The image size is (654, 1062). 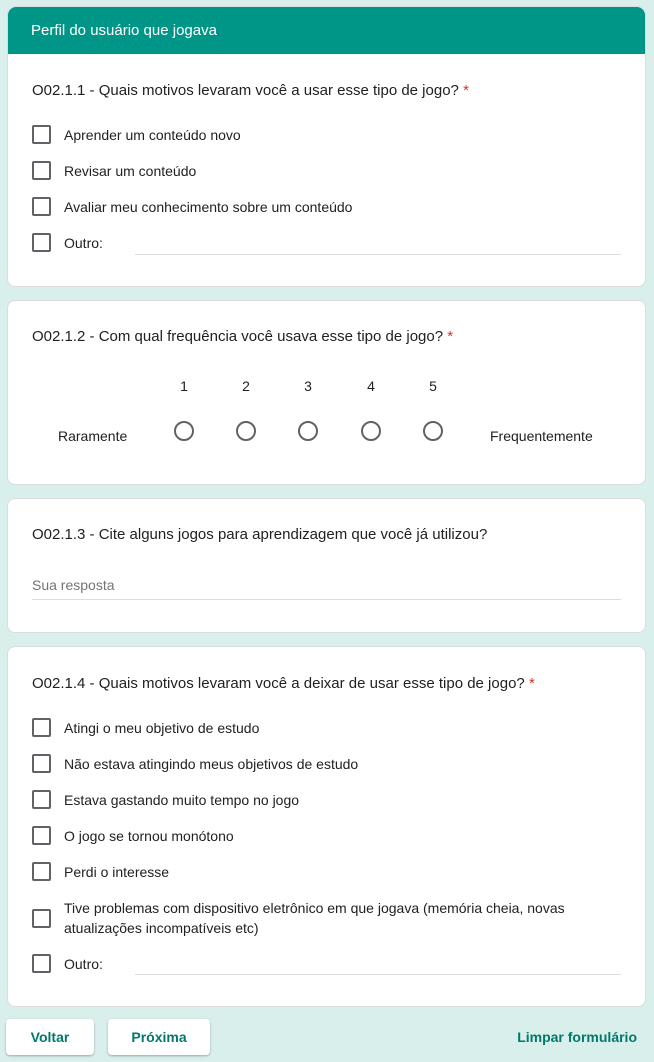 I want to click on checkbox-option: Perdi o interesse, so click(x=100, y=871).